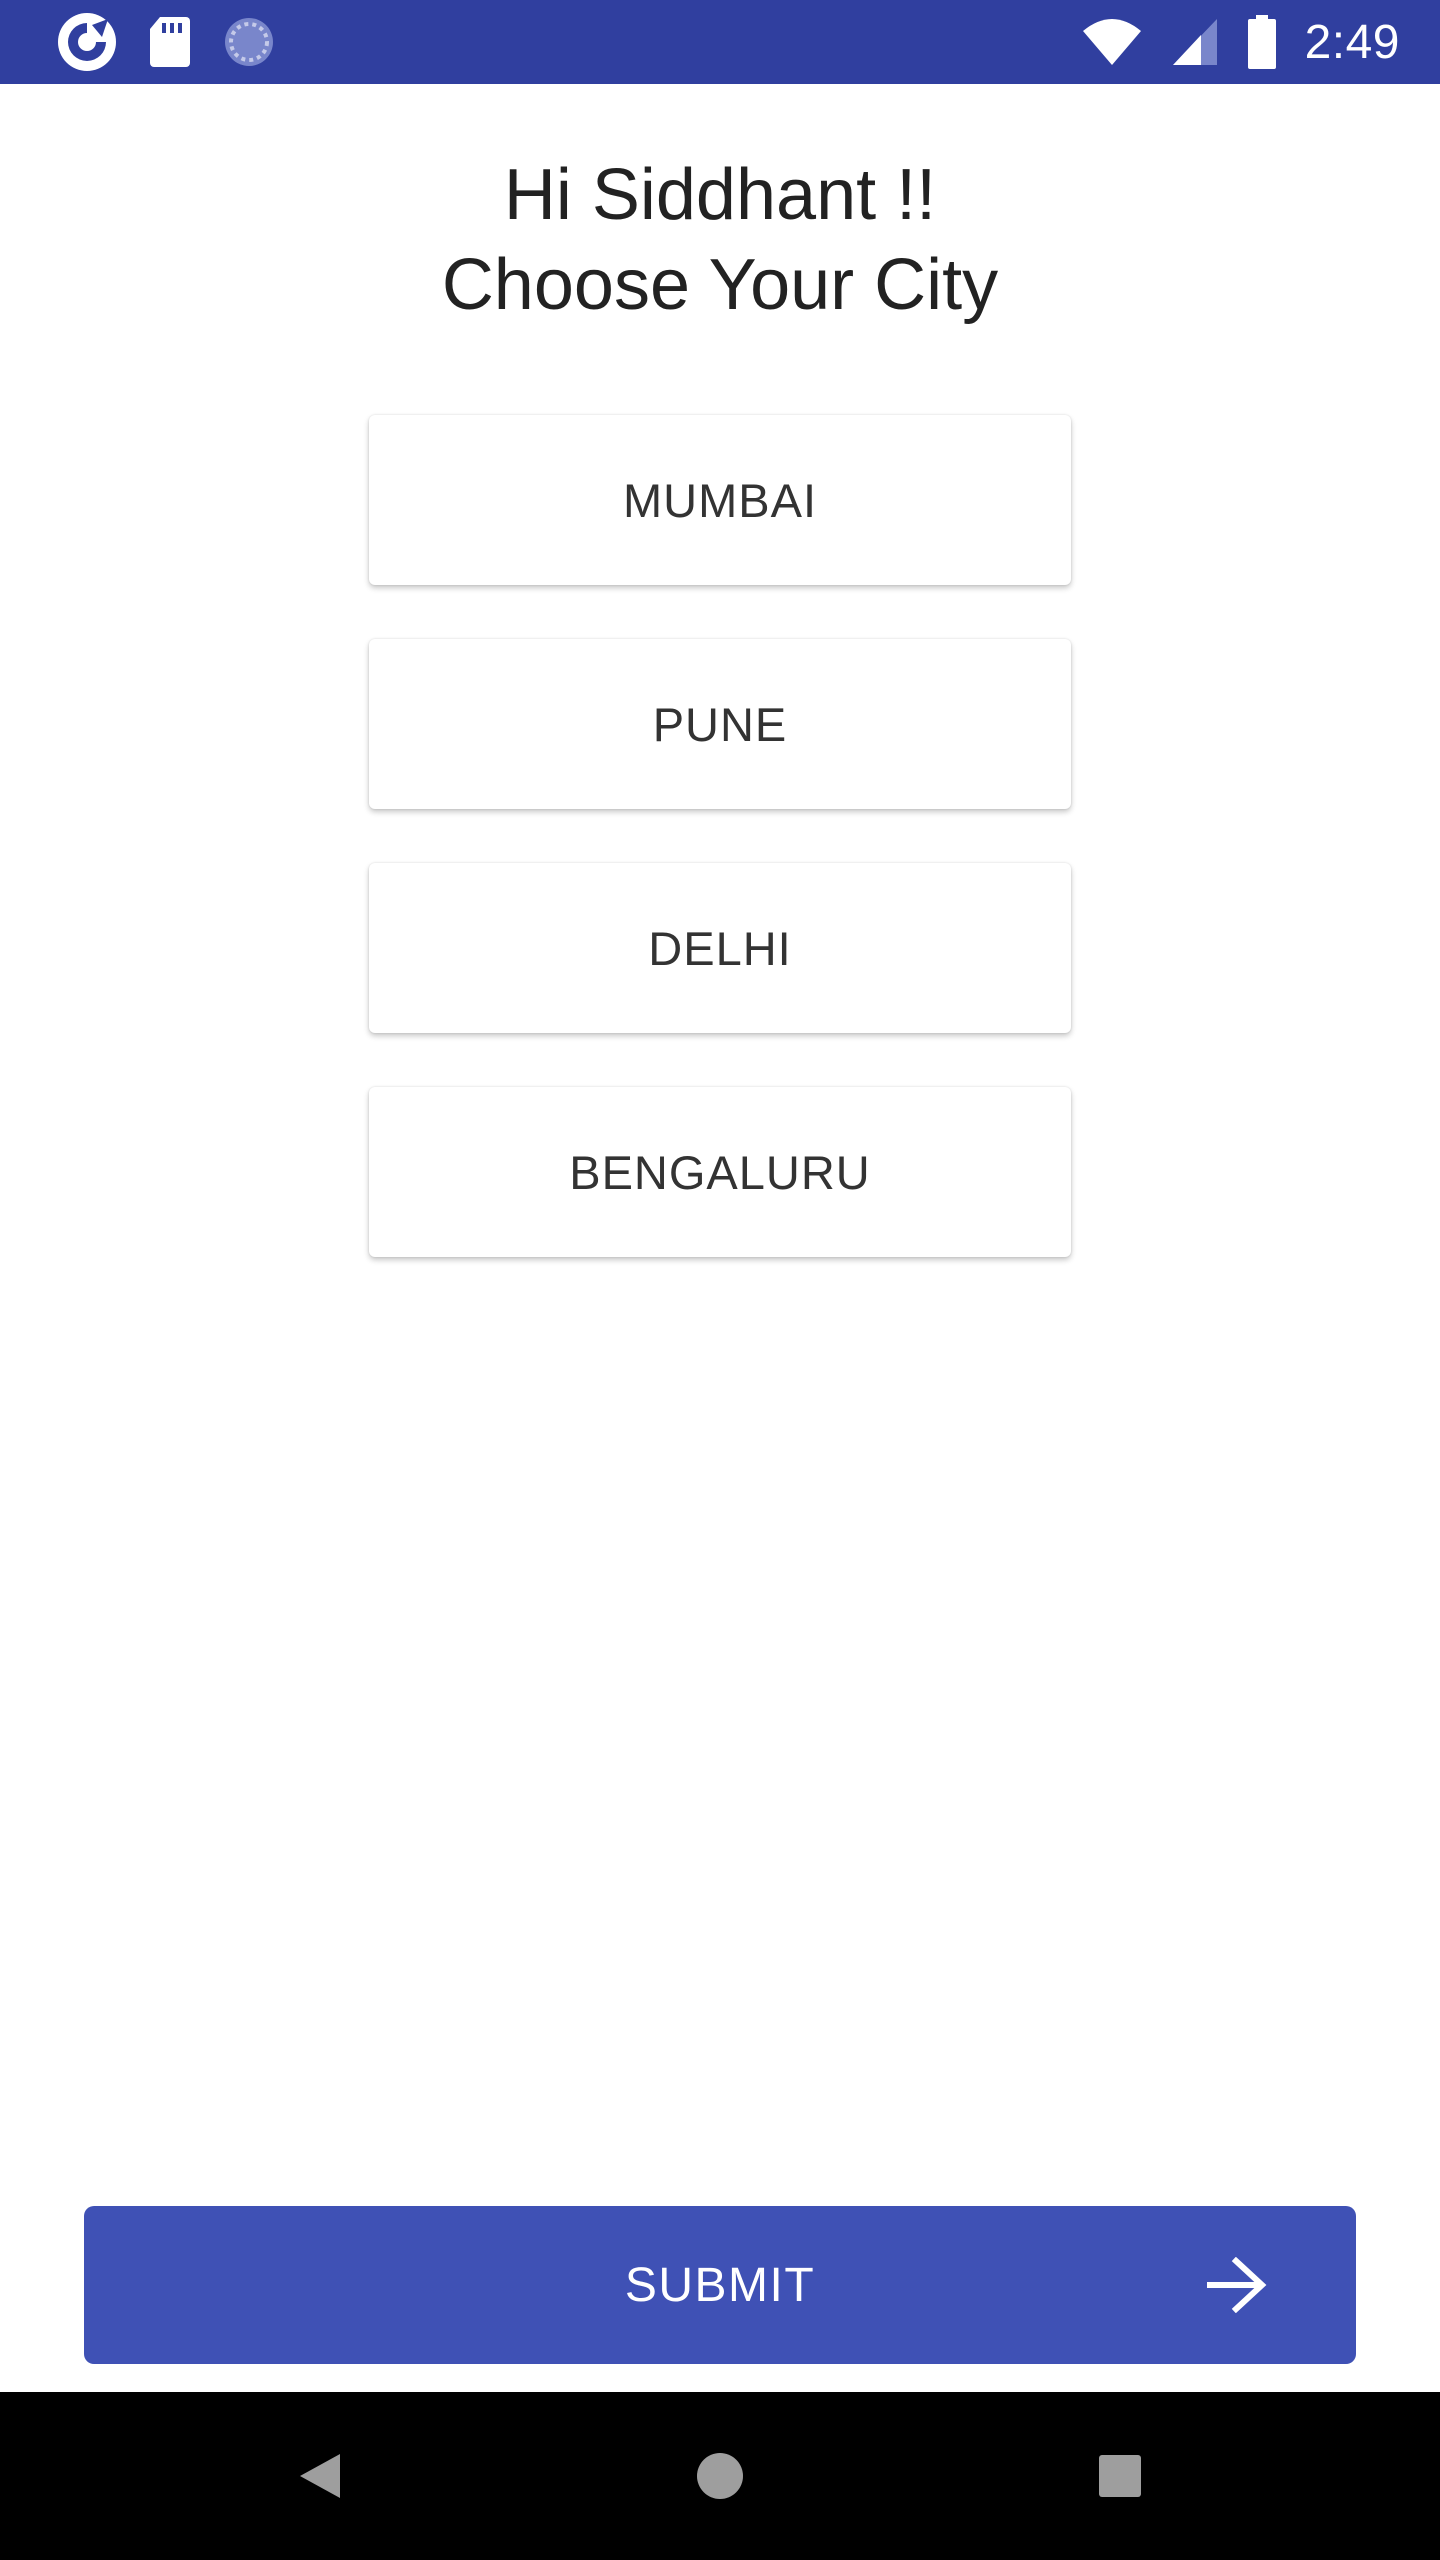  I want to click on home-icon, so click(720, 2476).